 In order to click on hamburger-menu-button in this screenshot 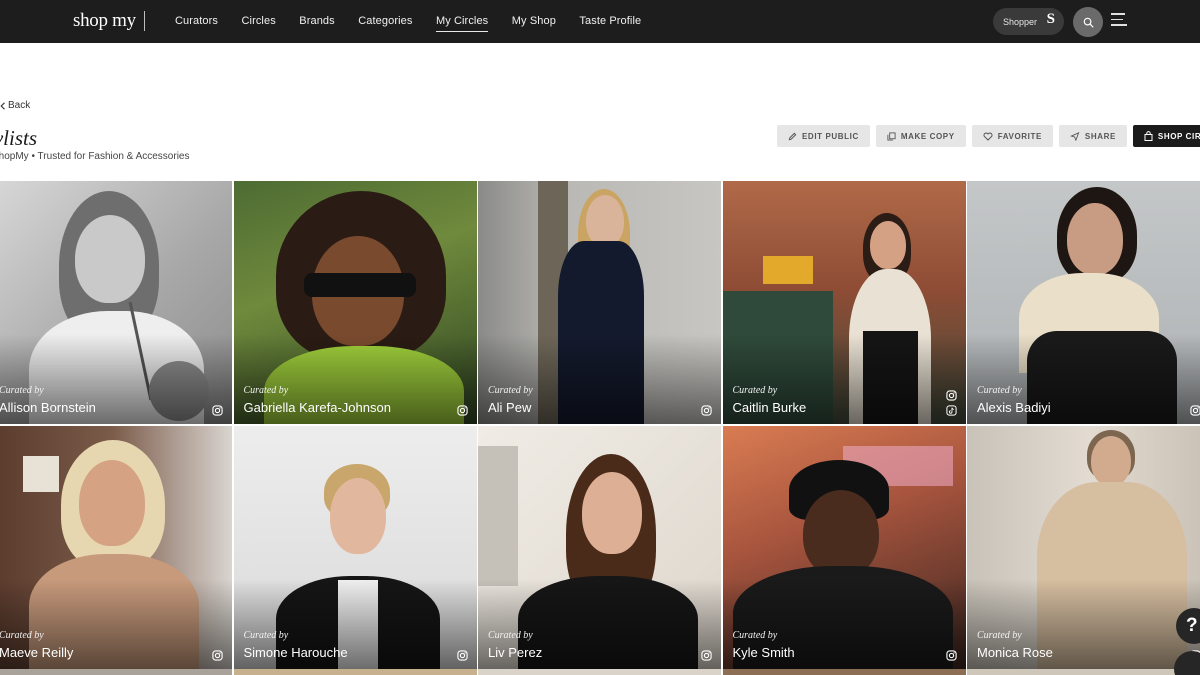, I will do `click(1119, 21)`.